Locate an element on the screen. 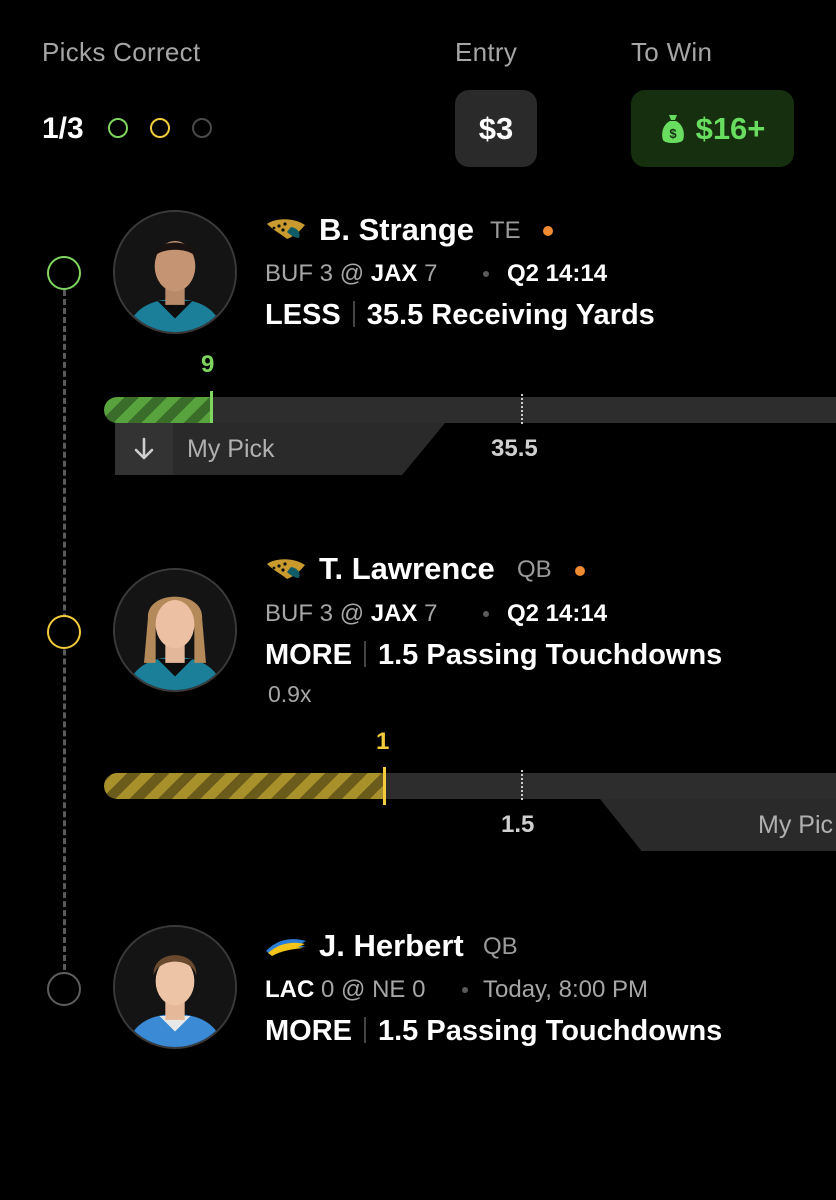  pick-direction: LESS is located at coordinates (303, 315).